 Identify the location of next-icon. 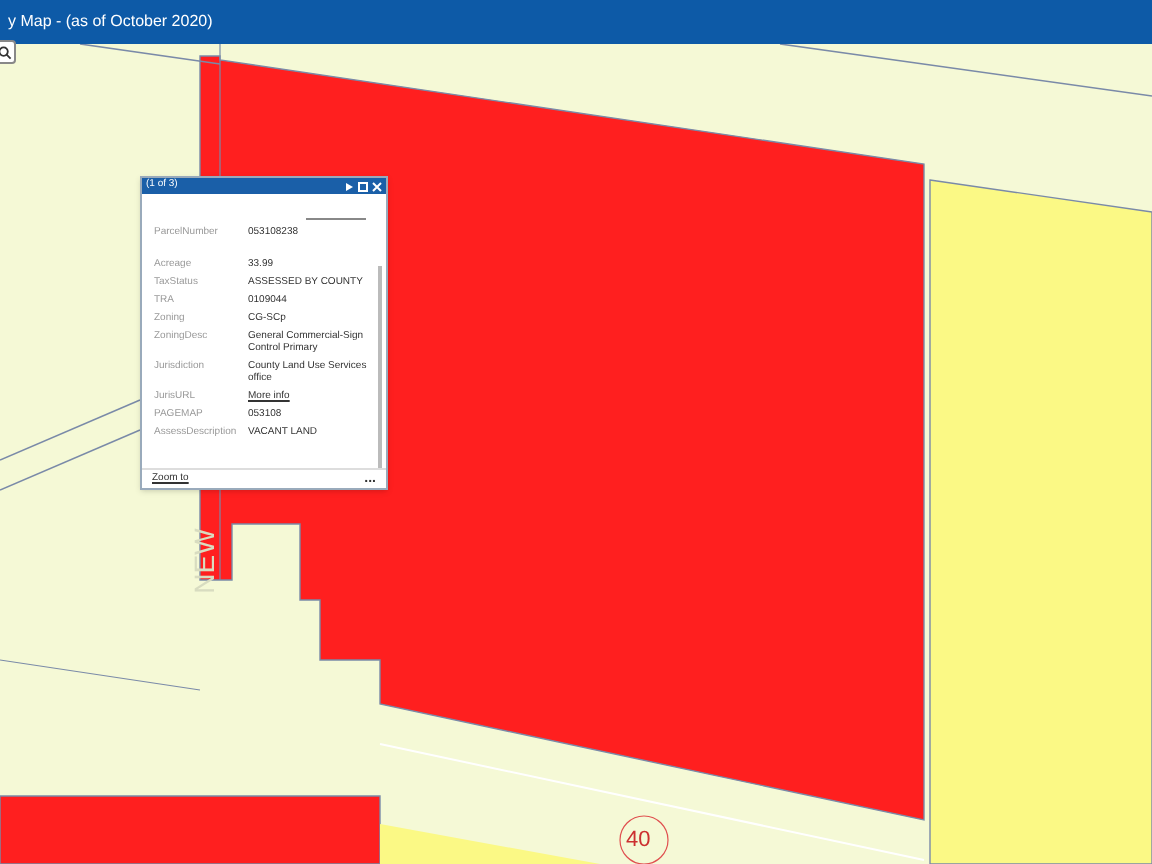
(349, 186).